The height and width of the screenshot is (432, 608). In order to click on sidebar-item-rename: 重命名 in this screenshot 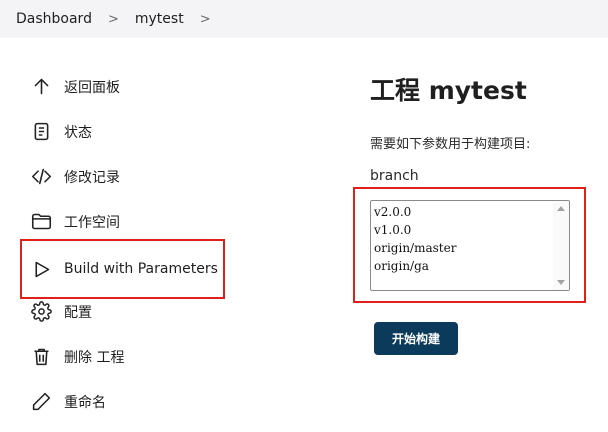, I will do `click(124, 401)`.